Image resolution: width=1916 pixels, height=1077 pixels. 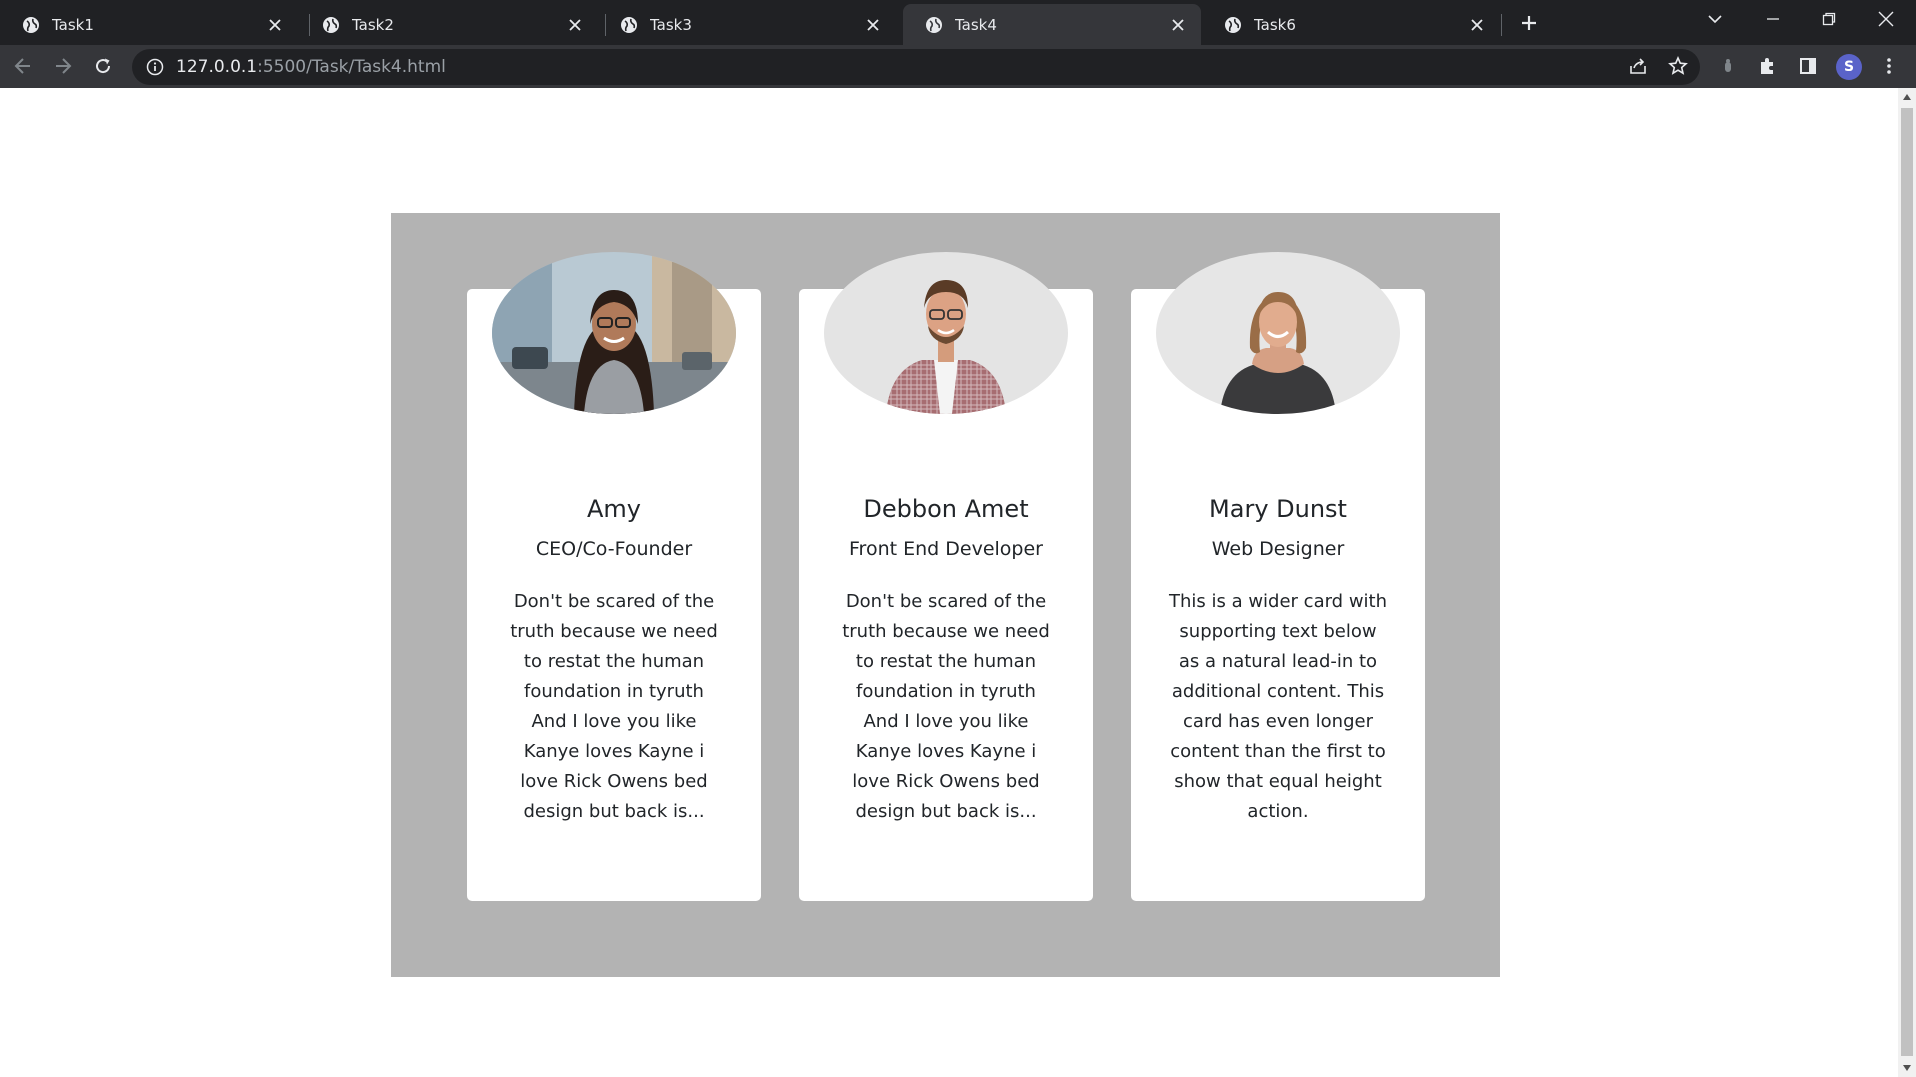 I want to click on forward-button, so click(x=63, y=66).